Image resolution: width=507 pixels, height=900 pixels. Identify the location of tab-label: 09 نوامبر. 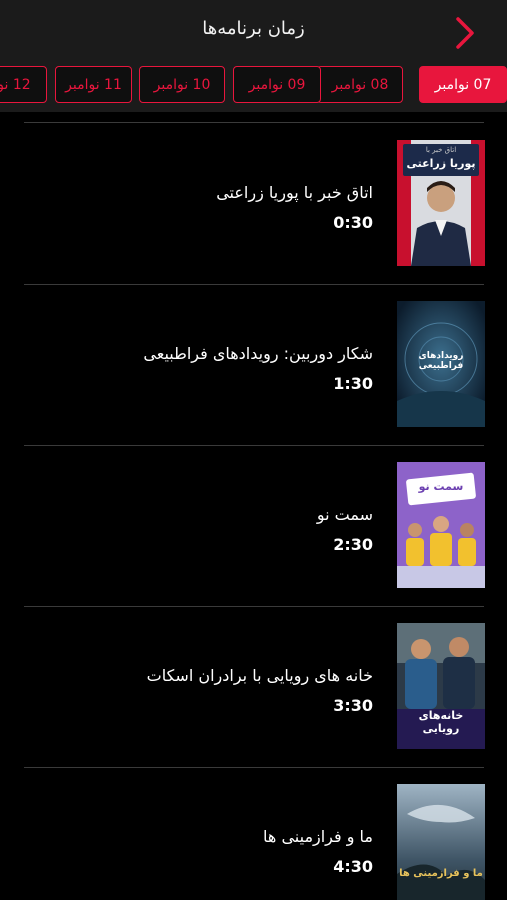
(277, 84).